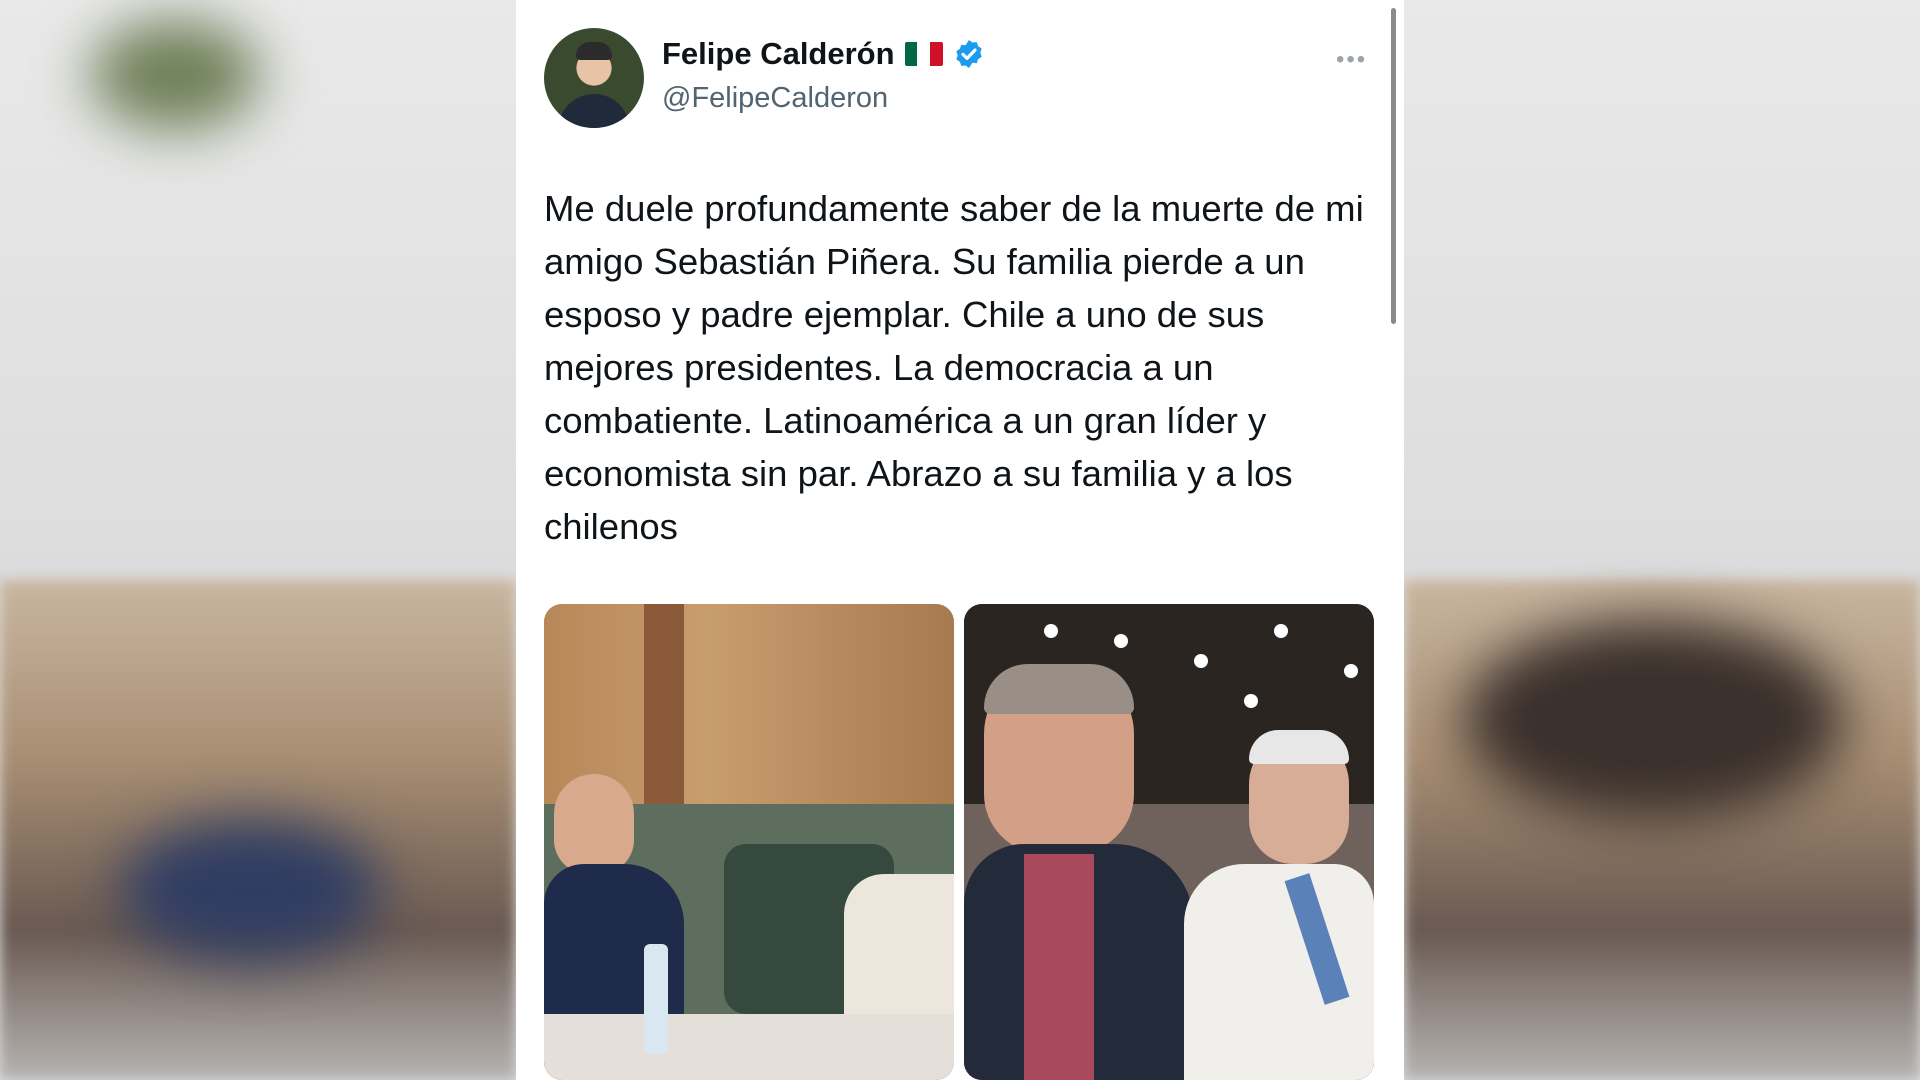  What do you see at coordinates (1393, 166) in the screenshot?
I see `scrollbar` at bounding box center [1393, 166].